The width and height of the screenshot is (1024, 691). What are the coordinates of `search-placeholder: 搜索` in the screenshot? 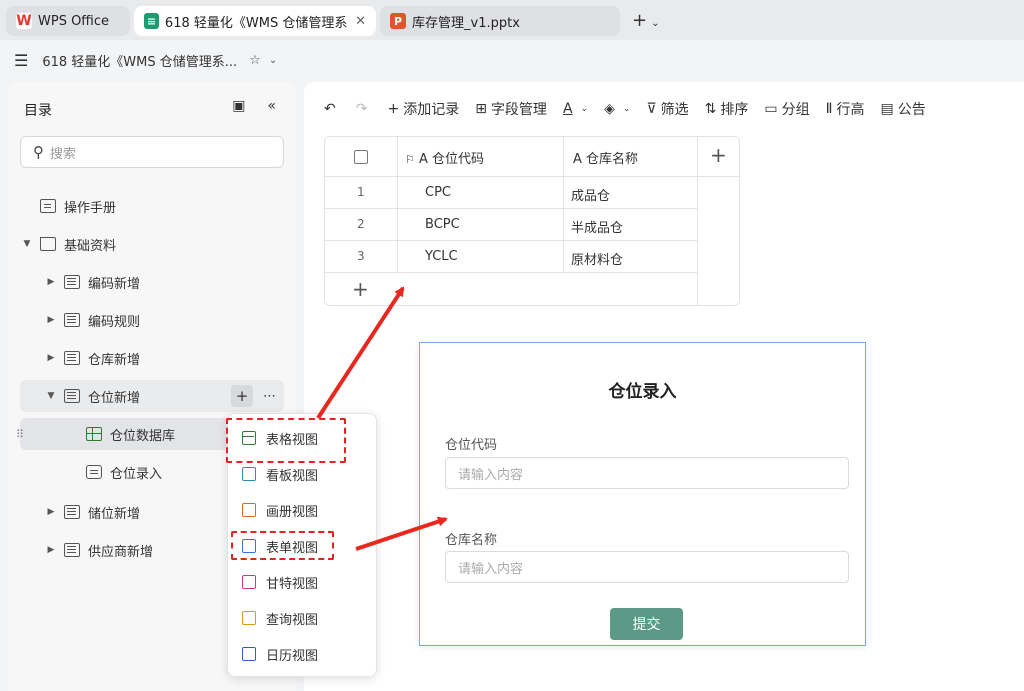 It's located at (63, 154).